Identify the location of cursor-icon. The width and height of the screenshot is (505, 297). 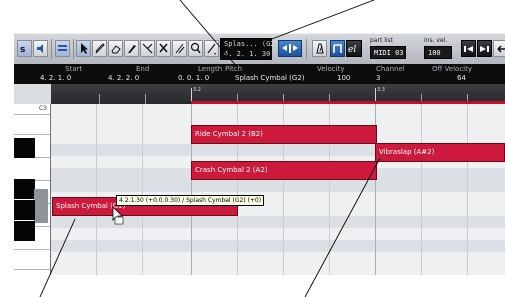
(118, 215).